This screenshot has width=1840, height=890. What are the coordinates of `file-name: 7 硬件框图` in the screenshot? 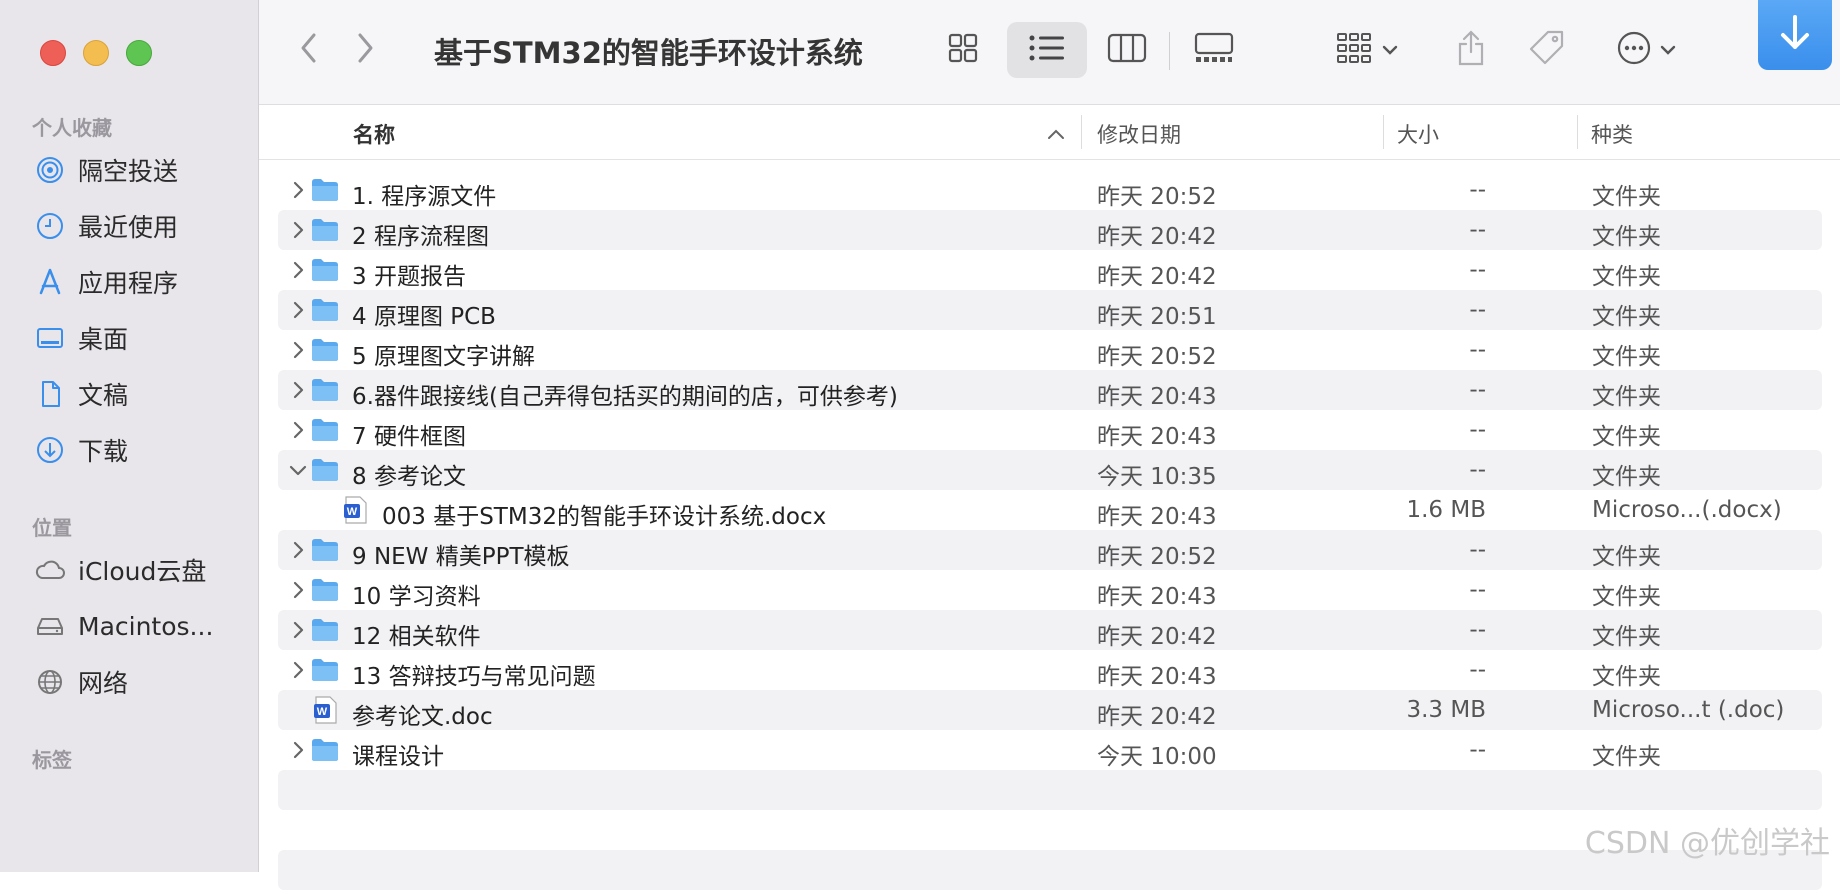 It's located at (409, 437).